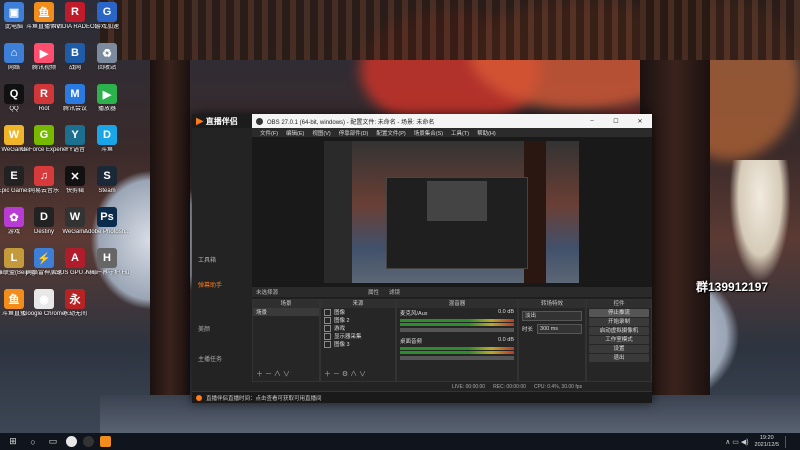  Describe the element at coordinates (616, 121) in the screenshot. I see `maximize-button: ☐` at that location.